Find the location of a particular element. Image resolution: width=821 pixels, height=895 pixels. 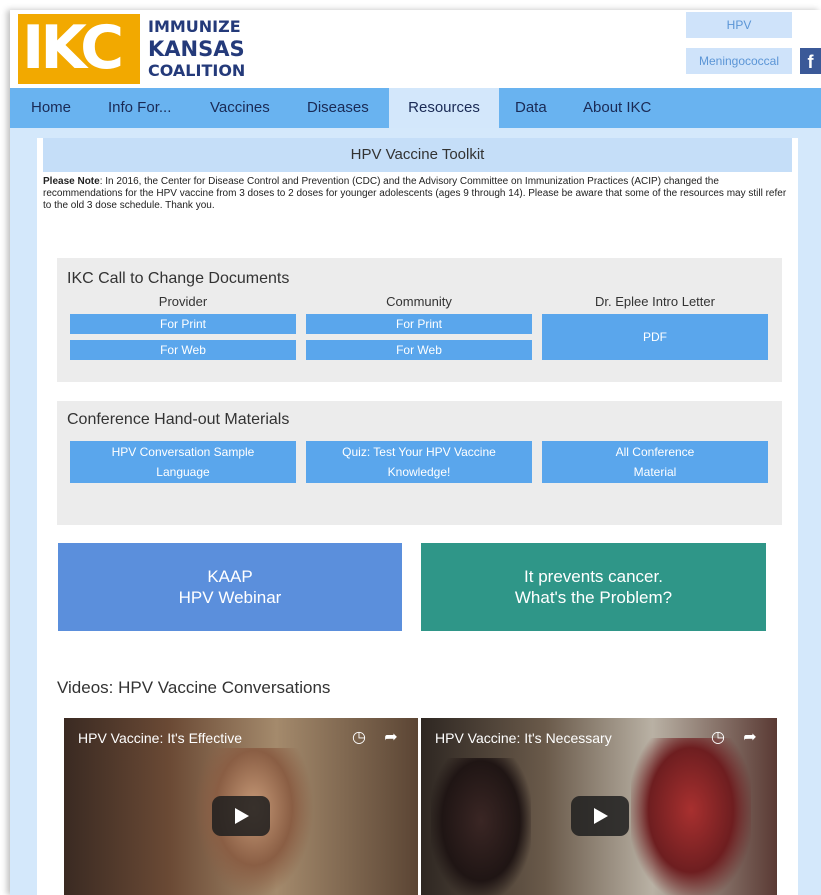

hpv-quiz-button: Quiz: Test Your HPV Vaccine Knowledge! is located at coordinates (419, 462).